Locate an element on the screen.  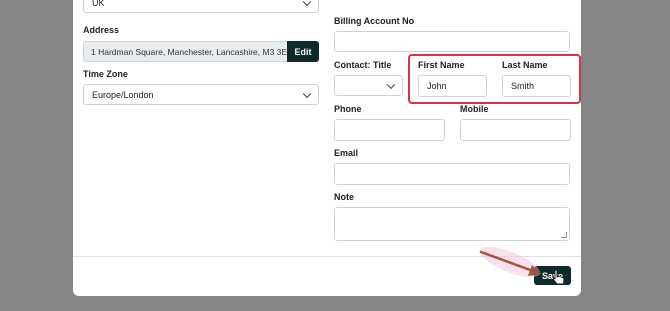
timezone-value: Europe/London is located at coordinates (123, 94).